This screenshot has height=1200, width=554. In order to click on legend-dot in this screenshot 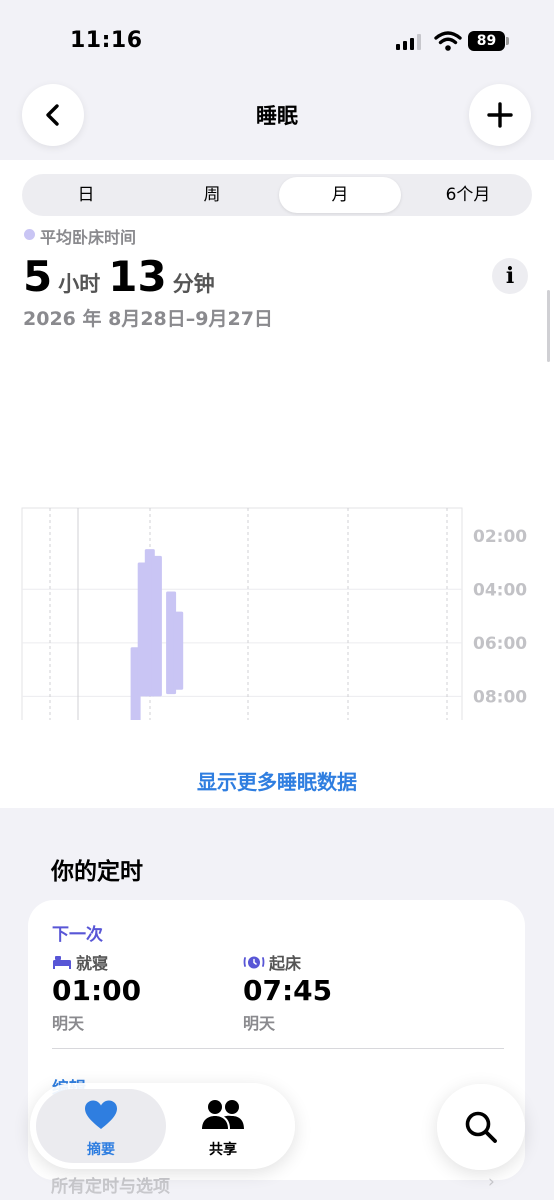, I will do `click(29, 234)`.